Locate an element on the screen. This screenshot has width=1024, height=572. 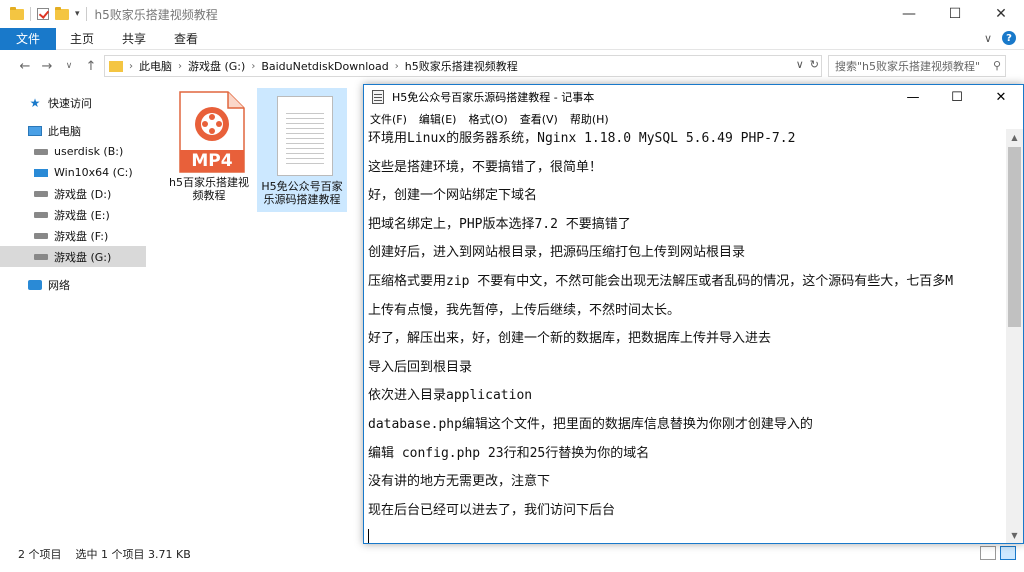
quick-access-toolbar: ▾ is located at coordinates (43, 13).